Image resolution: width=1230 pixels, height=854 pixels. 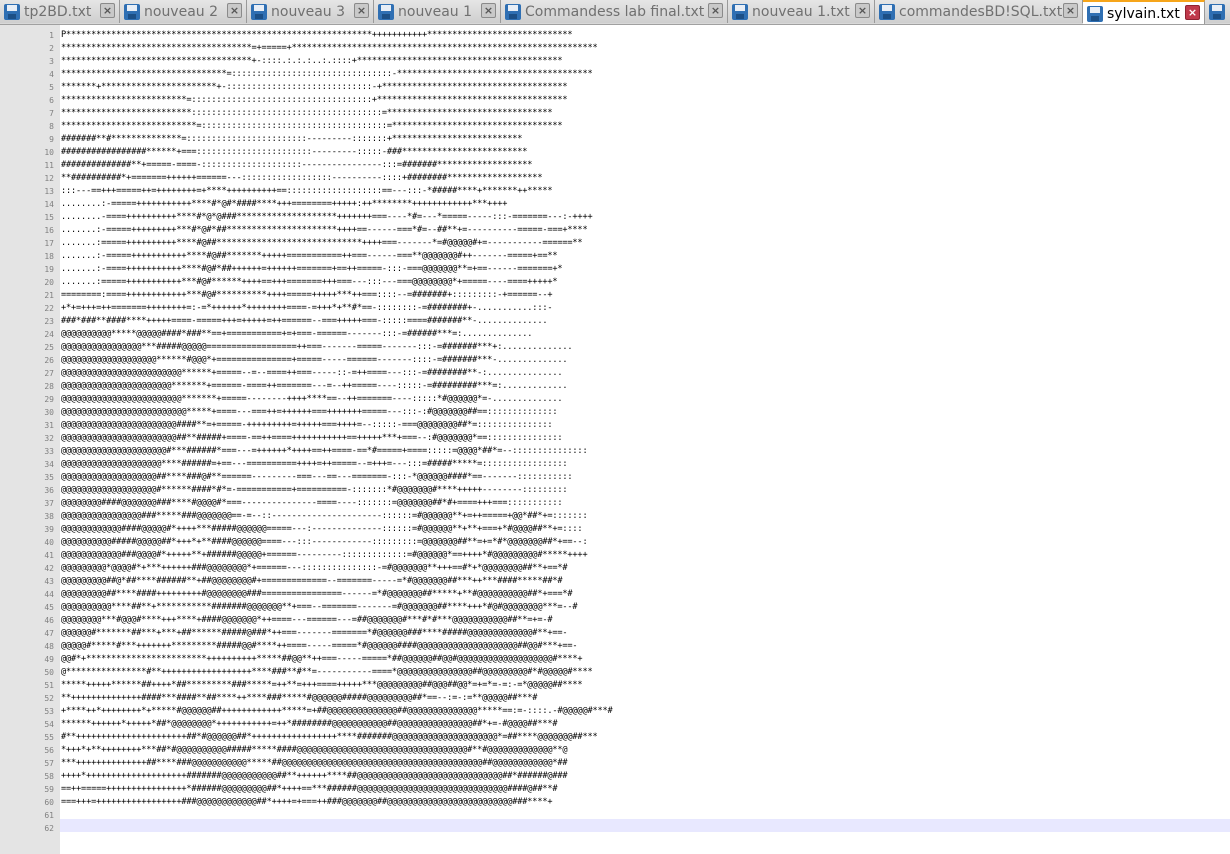 What do you see at coordinates (979, 11) in the screenshot?
I see `tab-6: commandesBD!SQL.txt ×` at bounding box center [979, 11].